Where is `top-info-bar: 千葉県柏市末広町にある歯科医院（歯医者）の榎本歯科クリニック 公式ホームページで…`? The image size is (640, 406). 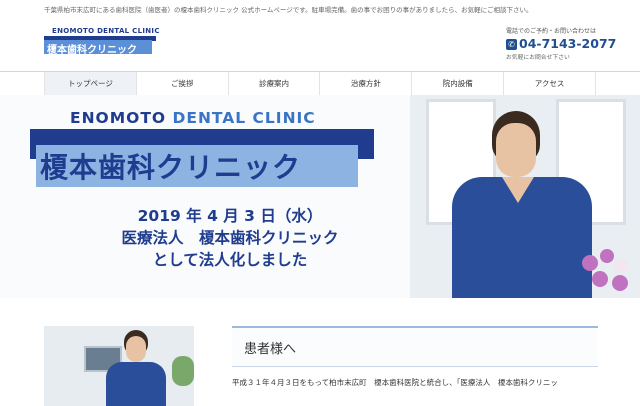
top-info-bar: 千葉県柏市末広町にある歯科医院（歯医者）の榎本歯科クリニック 公式ホームページで… is located at coordinates (320, 8).